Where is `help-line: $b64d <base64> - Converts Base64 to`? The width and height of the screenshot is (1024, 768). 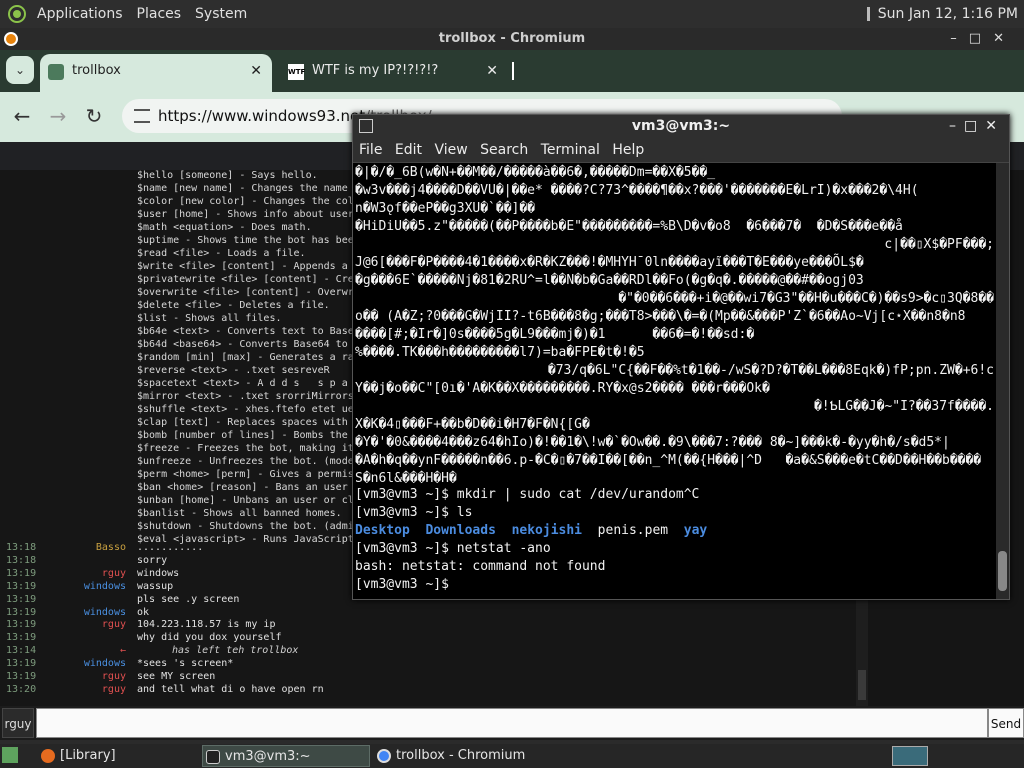
help-line: $b64d <base64> - Converts Base64 to is located at coordinates (242, 344).